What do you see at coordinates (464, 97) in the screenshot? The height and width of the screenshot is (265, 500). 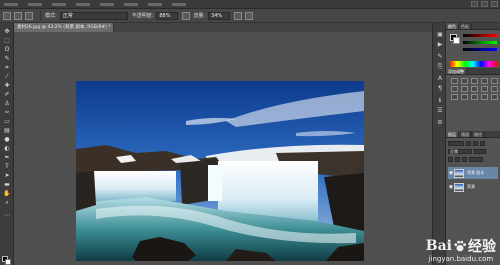 I see `posterize-icon` at bounding box center [464, 97].